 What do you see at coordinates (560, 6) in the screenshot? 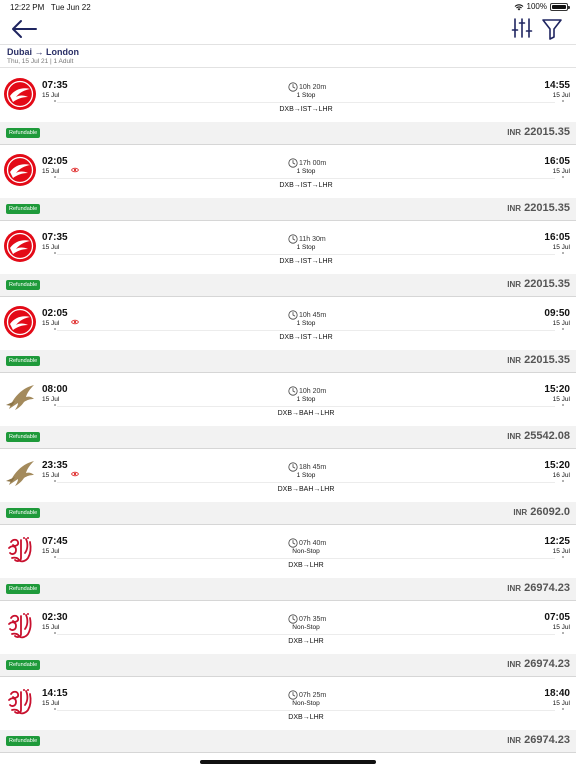
I see `battery-icon` at bounding box center [560, 6].